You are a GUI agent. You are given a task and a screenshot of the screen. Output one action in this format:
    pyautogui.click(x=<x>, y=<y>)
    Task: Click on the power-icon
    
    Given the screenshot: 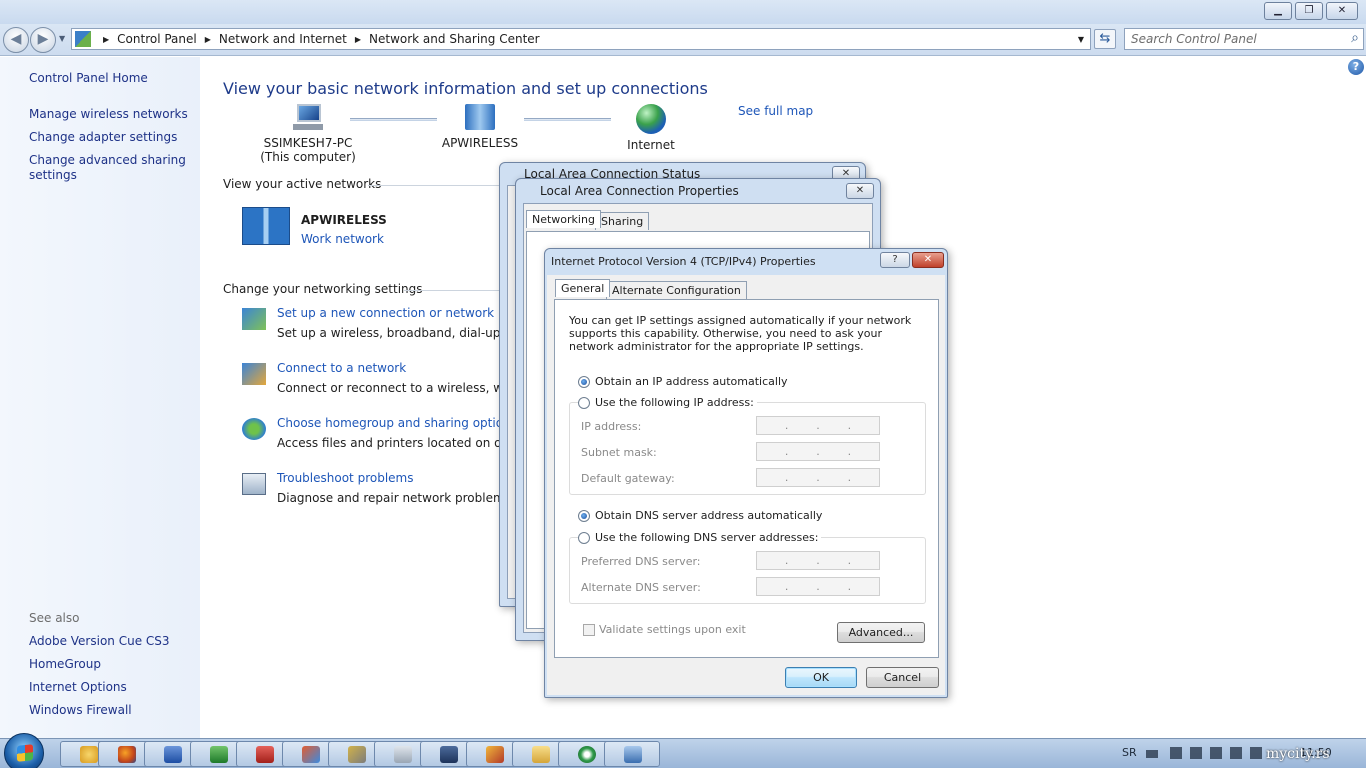 What is the action you would take?
    pyautogui.click(x=1236, y=753)
    